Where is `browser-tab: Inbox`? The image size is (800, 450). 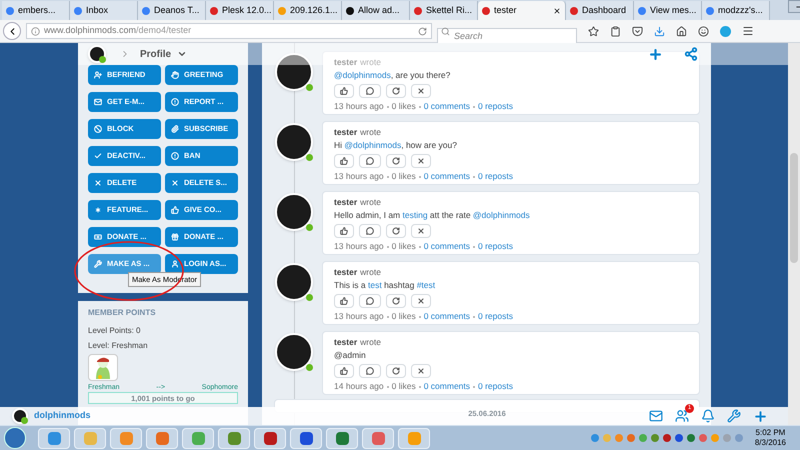
browser-tab: Inbox is located at coordinates (104, 10).